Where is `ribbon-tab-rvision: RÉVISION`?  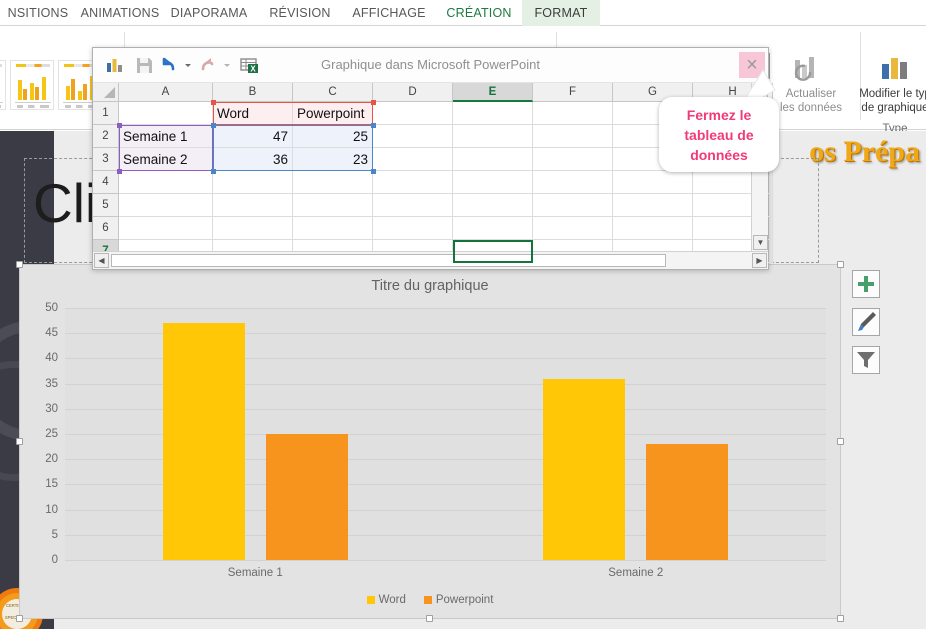 ribbon-tab-rvision: RÉVISION is located at coordinates (300, 13).